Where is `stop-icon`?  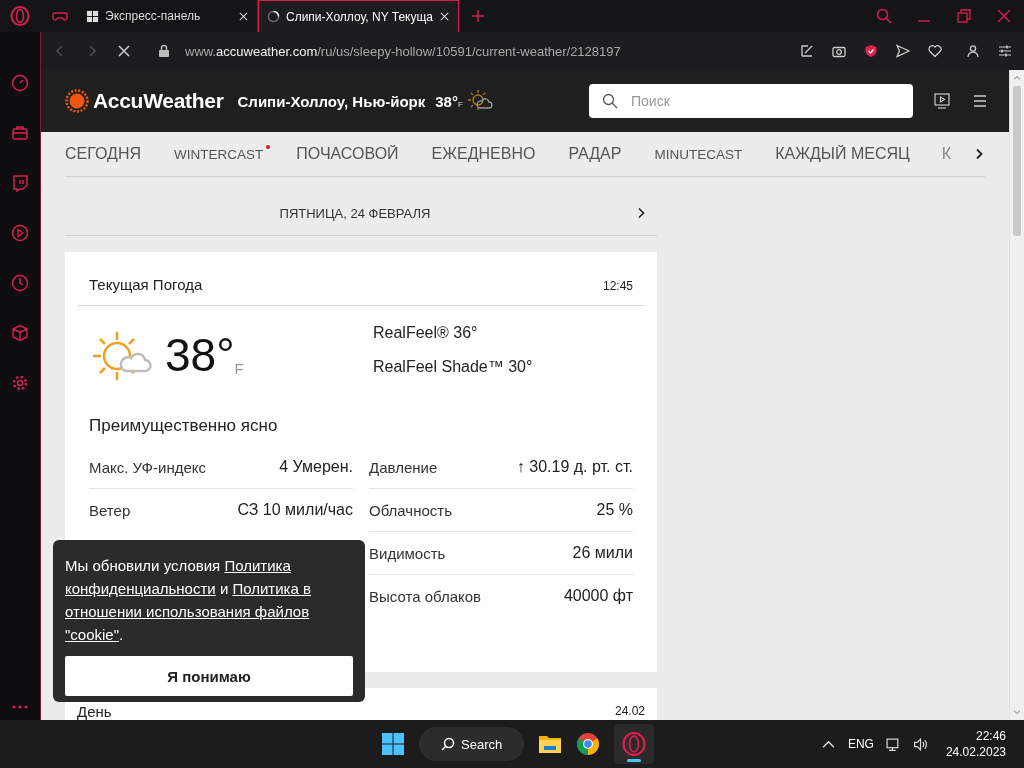
stop-icon is located at coordinates (124, 51).